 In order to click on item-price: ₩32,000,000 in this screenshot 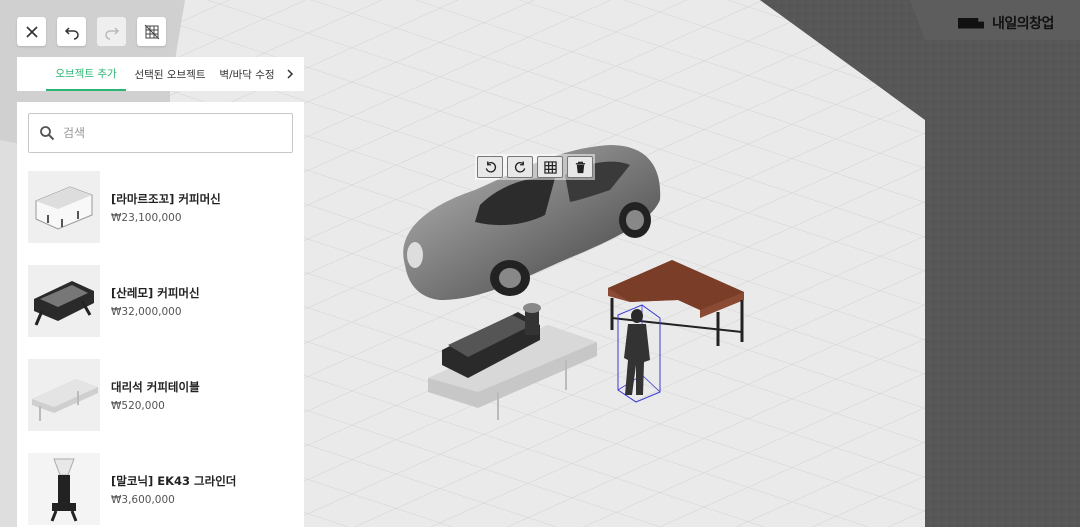, I will do `click(146, 311)`.